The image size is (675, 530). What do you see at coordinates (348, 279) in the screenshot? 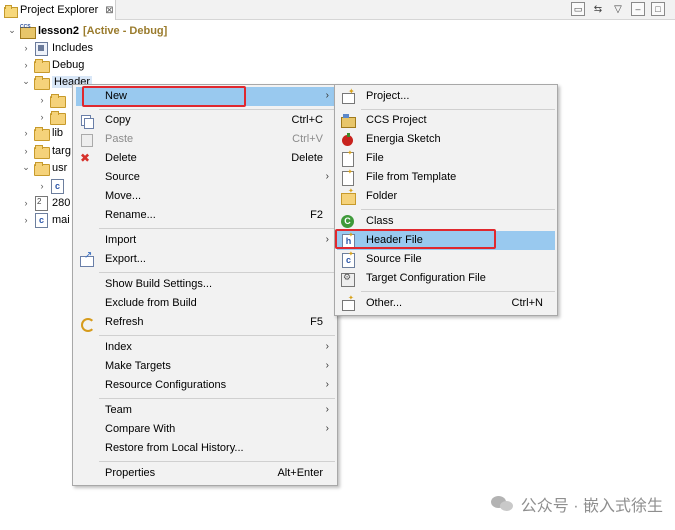
I see `target-config-icon` at bounding box center [348, 279].